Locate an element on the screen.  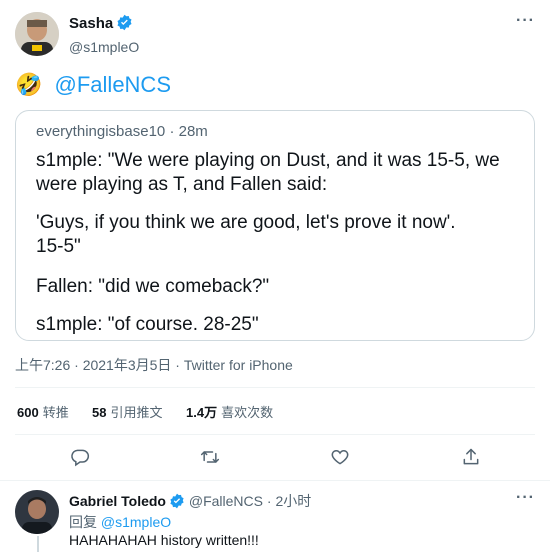
replying-prefix: 回复 is located at coordinates (83, 522).